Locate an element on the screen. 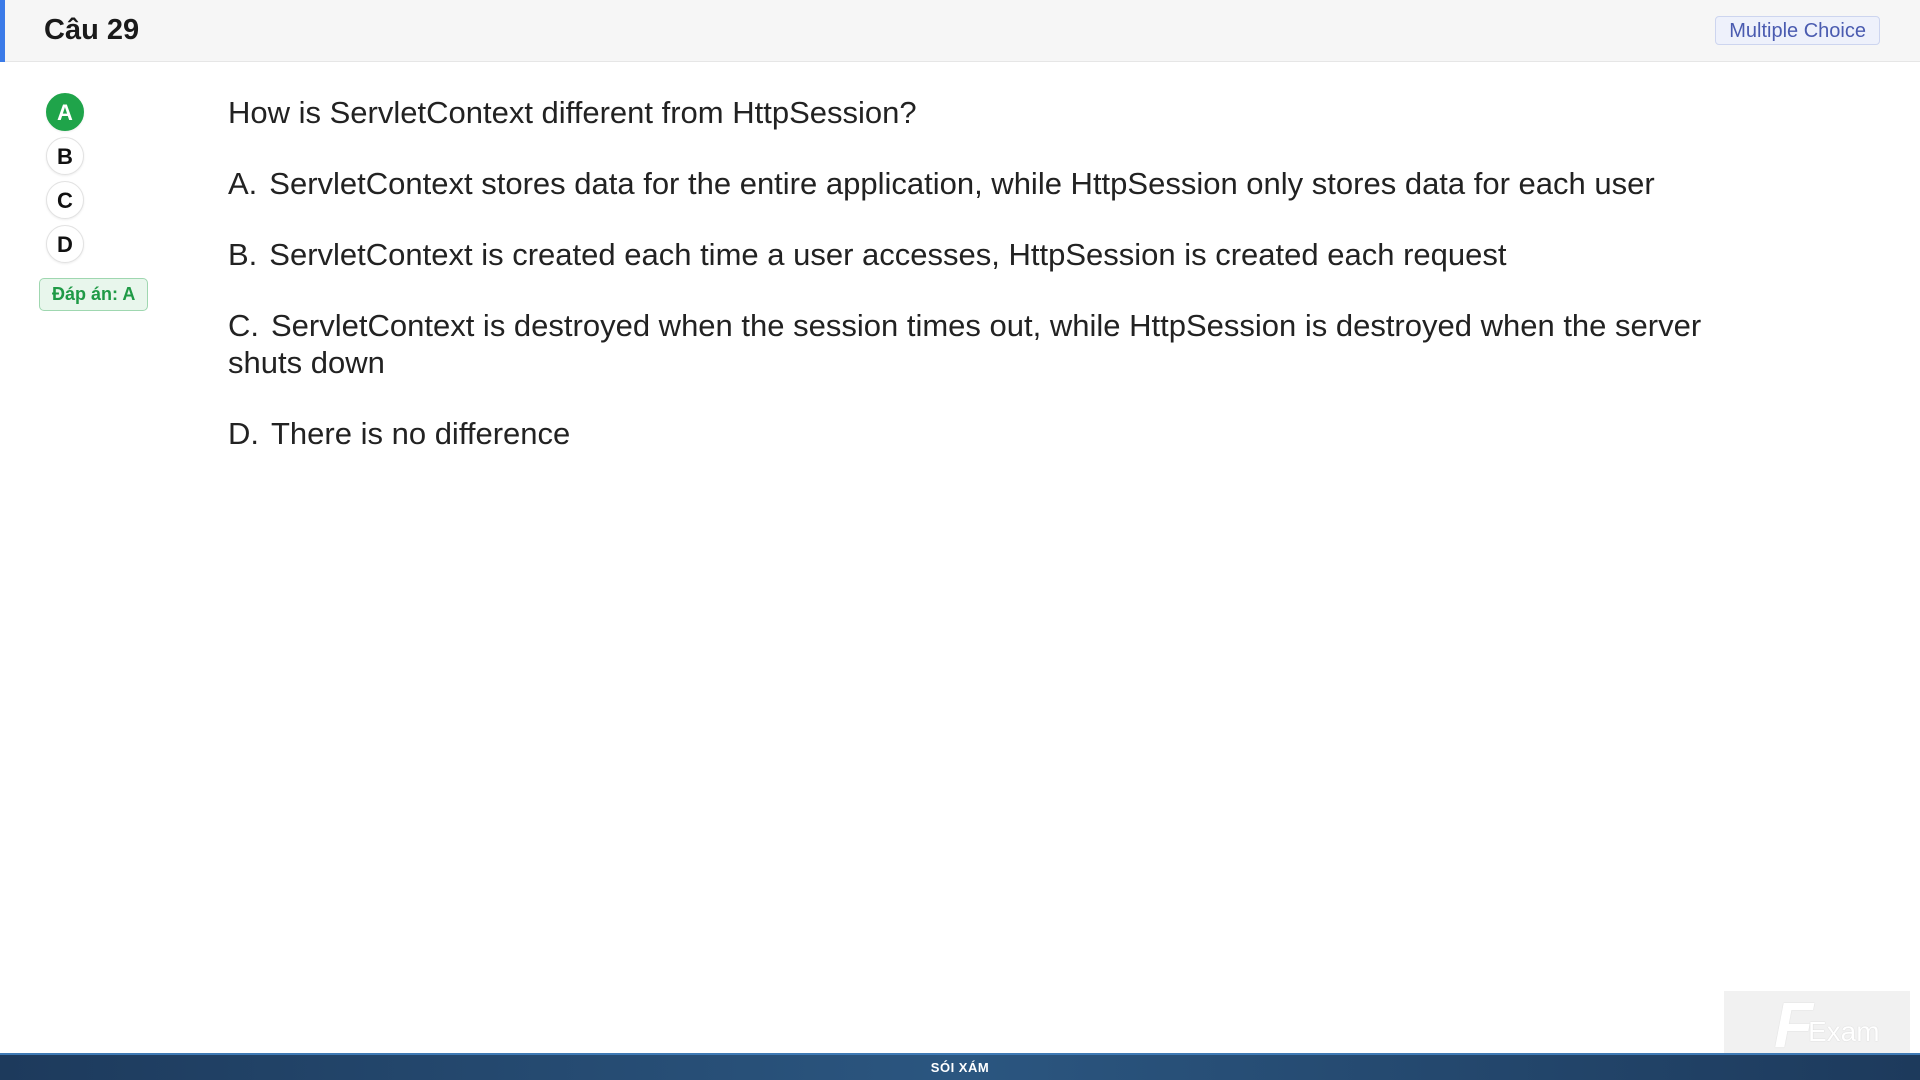 The image size is (1920, 1080). choice-d: D. There is no difference is located at coordinates (998, 433).